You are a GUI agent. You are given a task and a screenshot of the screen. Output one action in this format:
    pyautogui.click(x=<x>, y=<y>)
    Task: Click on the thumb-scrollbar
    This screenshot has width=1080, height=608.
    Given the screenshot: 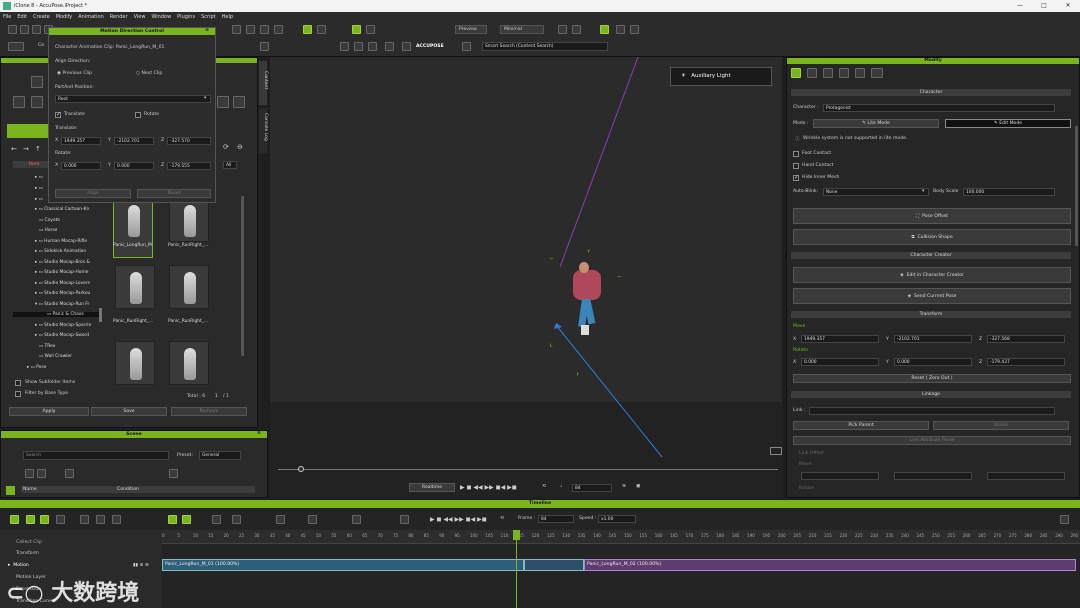 What is the action you would take?
    pyautogui.click(x=242, y=276)
    